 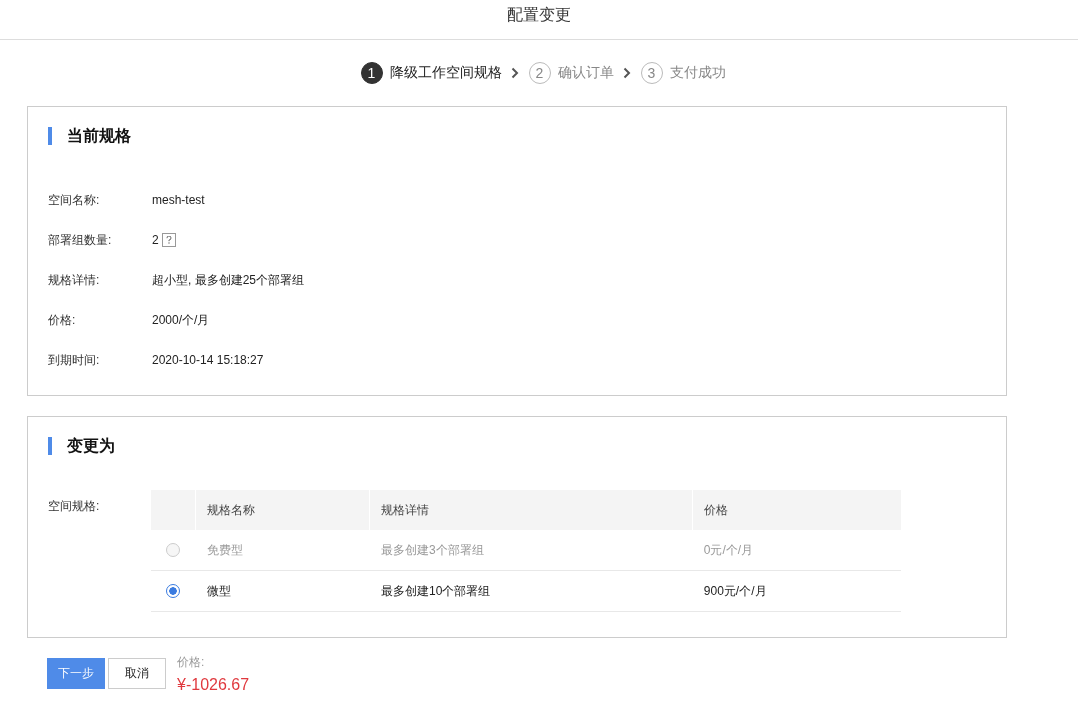 What do you see at coordinates (228, 280) in the screenshot?
I see `field-value: 超小型, 最多创建25个部署组` at bounding box center [228, 280].